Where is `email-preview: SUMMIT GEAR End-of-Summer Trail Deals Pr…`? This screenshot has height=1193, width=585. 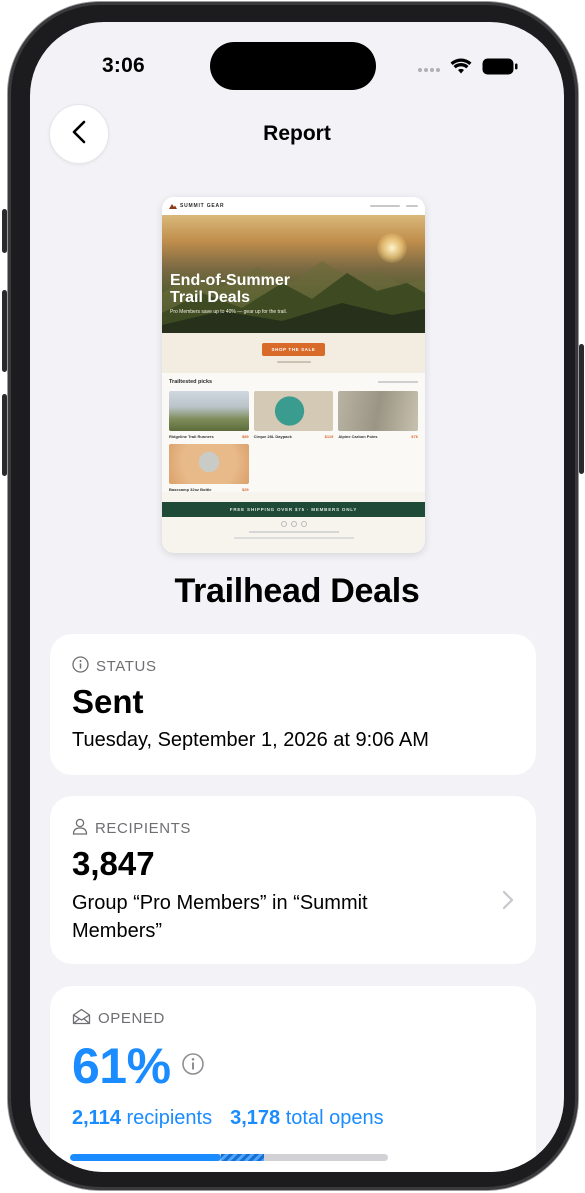 email-preview: SUMMIT GEAR End-of-Summer Trail Deals Pr… is located at coordinates (293, 375).